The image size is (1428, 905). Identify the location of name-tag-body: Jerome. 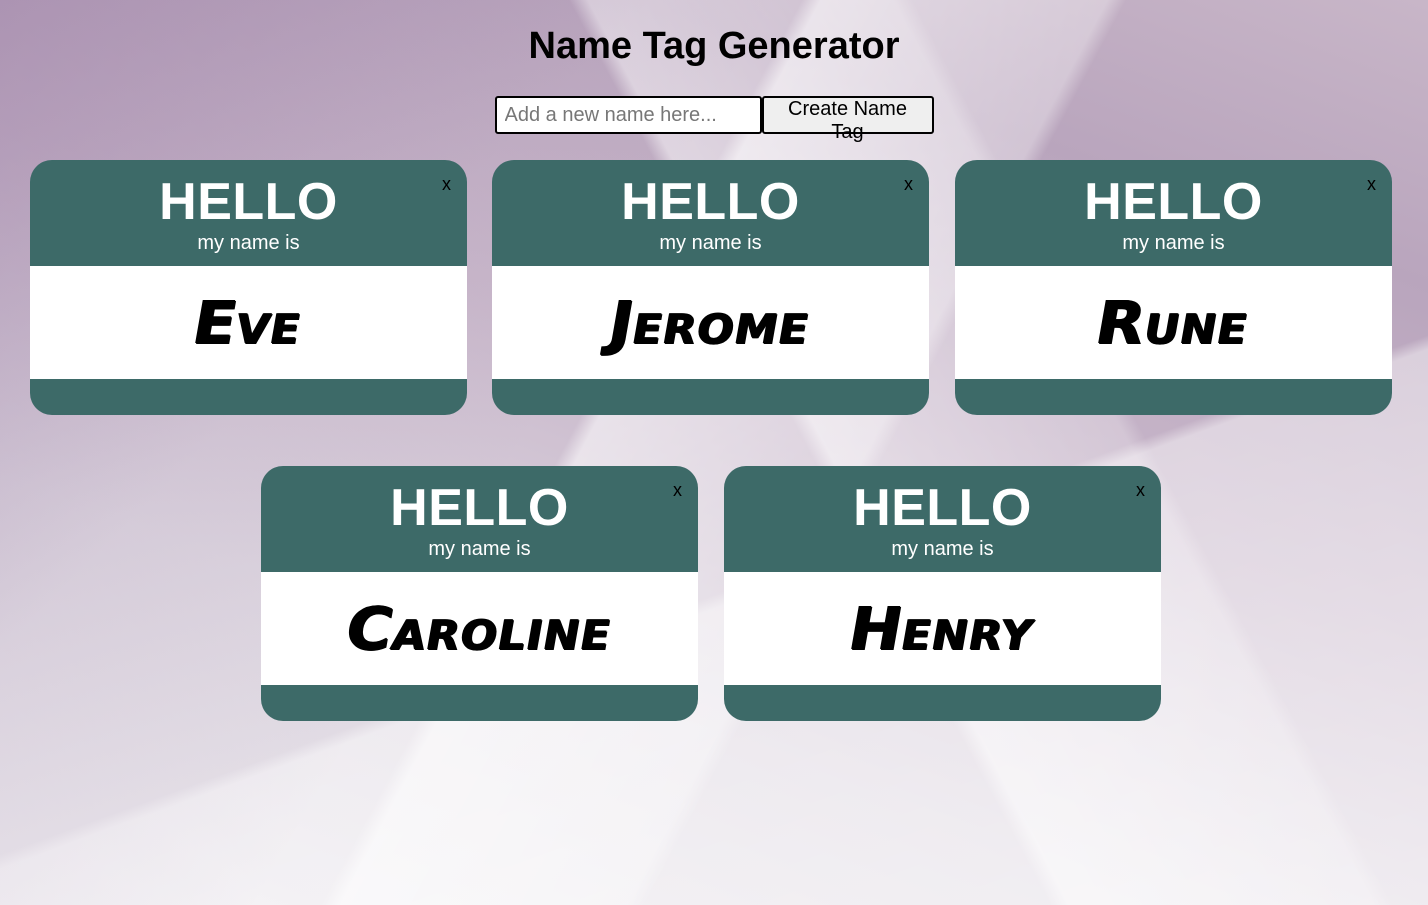
(710, 322).